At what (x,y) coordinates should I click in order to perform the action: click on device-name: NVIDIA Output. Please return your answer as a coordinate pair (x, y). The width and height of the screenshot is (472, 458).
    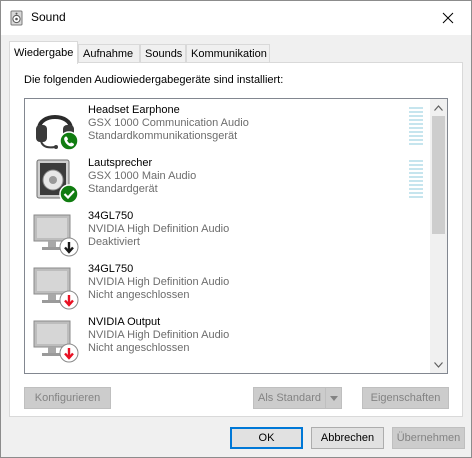
    Looking at the image, I should click on (124, 322).